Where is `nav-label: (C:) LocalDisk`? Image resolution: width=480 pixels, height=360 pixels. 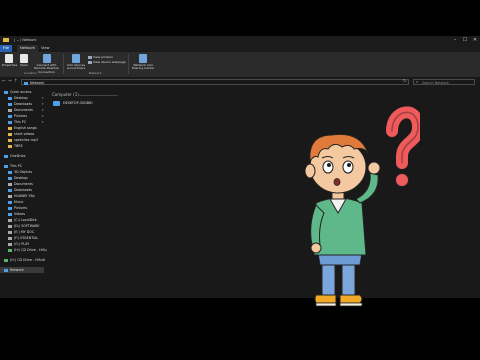 nav-label: (C:) LocalDisk is located at coordinates (25, 220).